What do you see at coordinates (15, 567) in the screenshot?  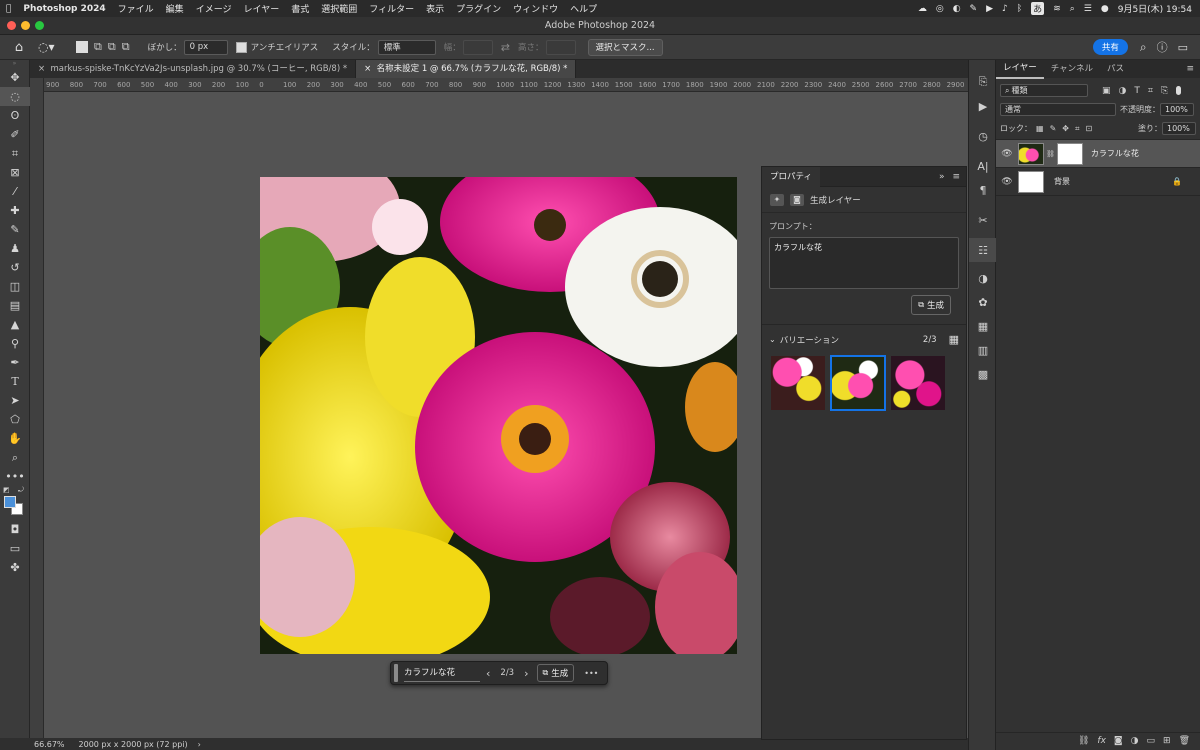 I see `generative-icon: ✤` at bounding box center [15, 567].